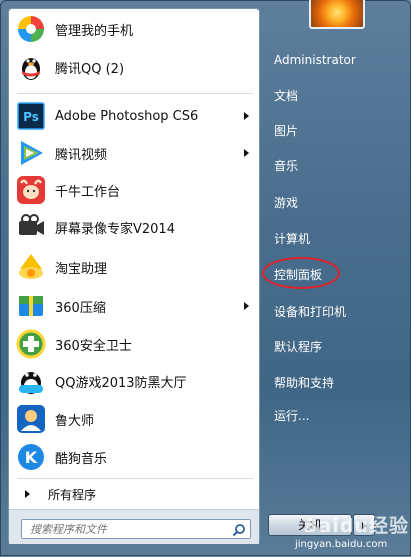 The image size is (411, 557). I want to click on tencent-video-icon, so click(31, 153).